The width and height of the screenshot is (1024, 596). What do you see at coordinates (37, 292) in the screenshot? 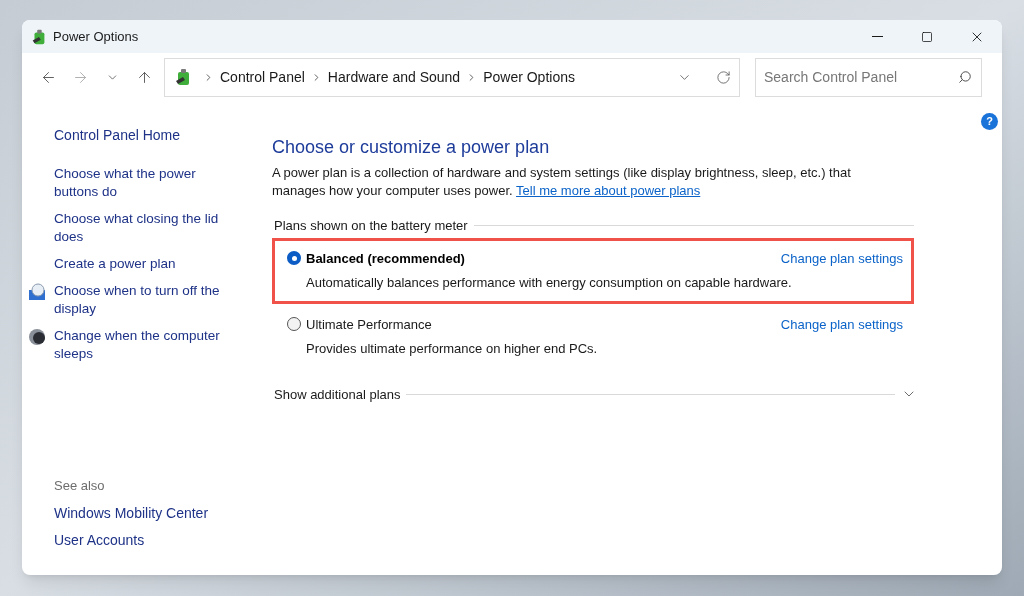
I see `monitor-clock-icon` at bounding box center [37, 292].